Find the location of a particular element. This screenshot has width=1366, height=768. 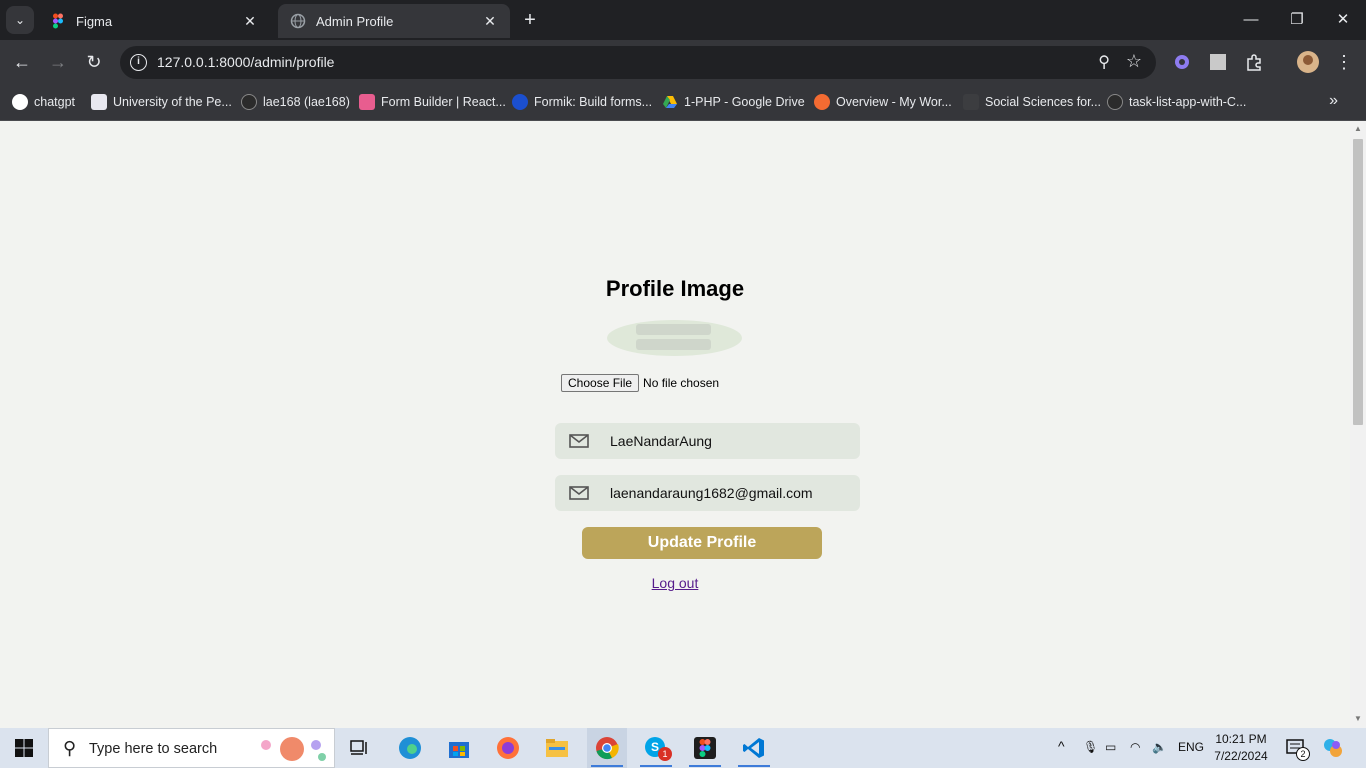

logout-link: Log out is located at coordinates (675, 583).